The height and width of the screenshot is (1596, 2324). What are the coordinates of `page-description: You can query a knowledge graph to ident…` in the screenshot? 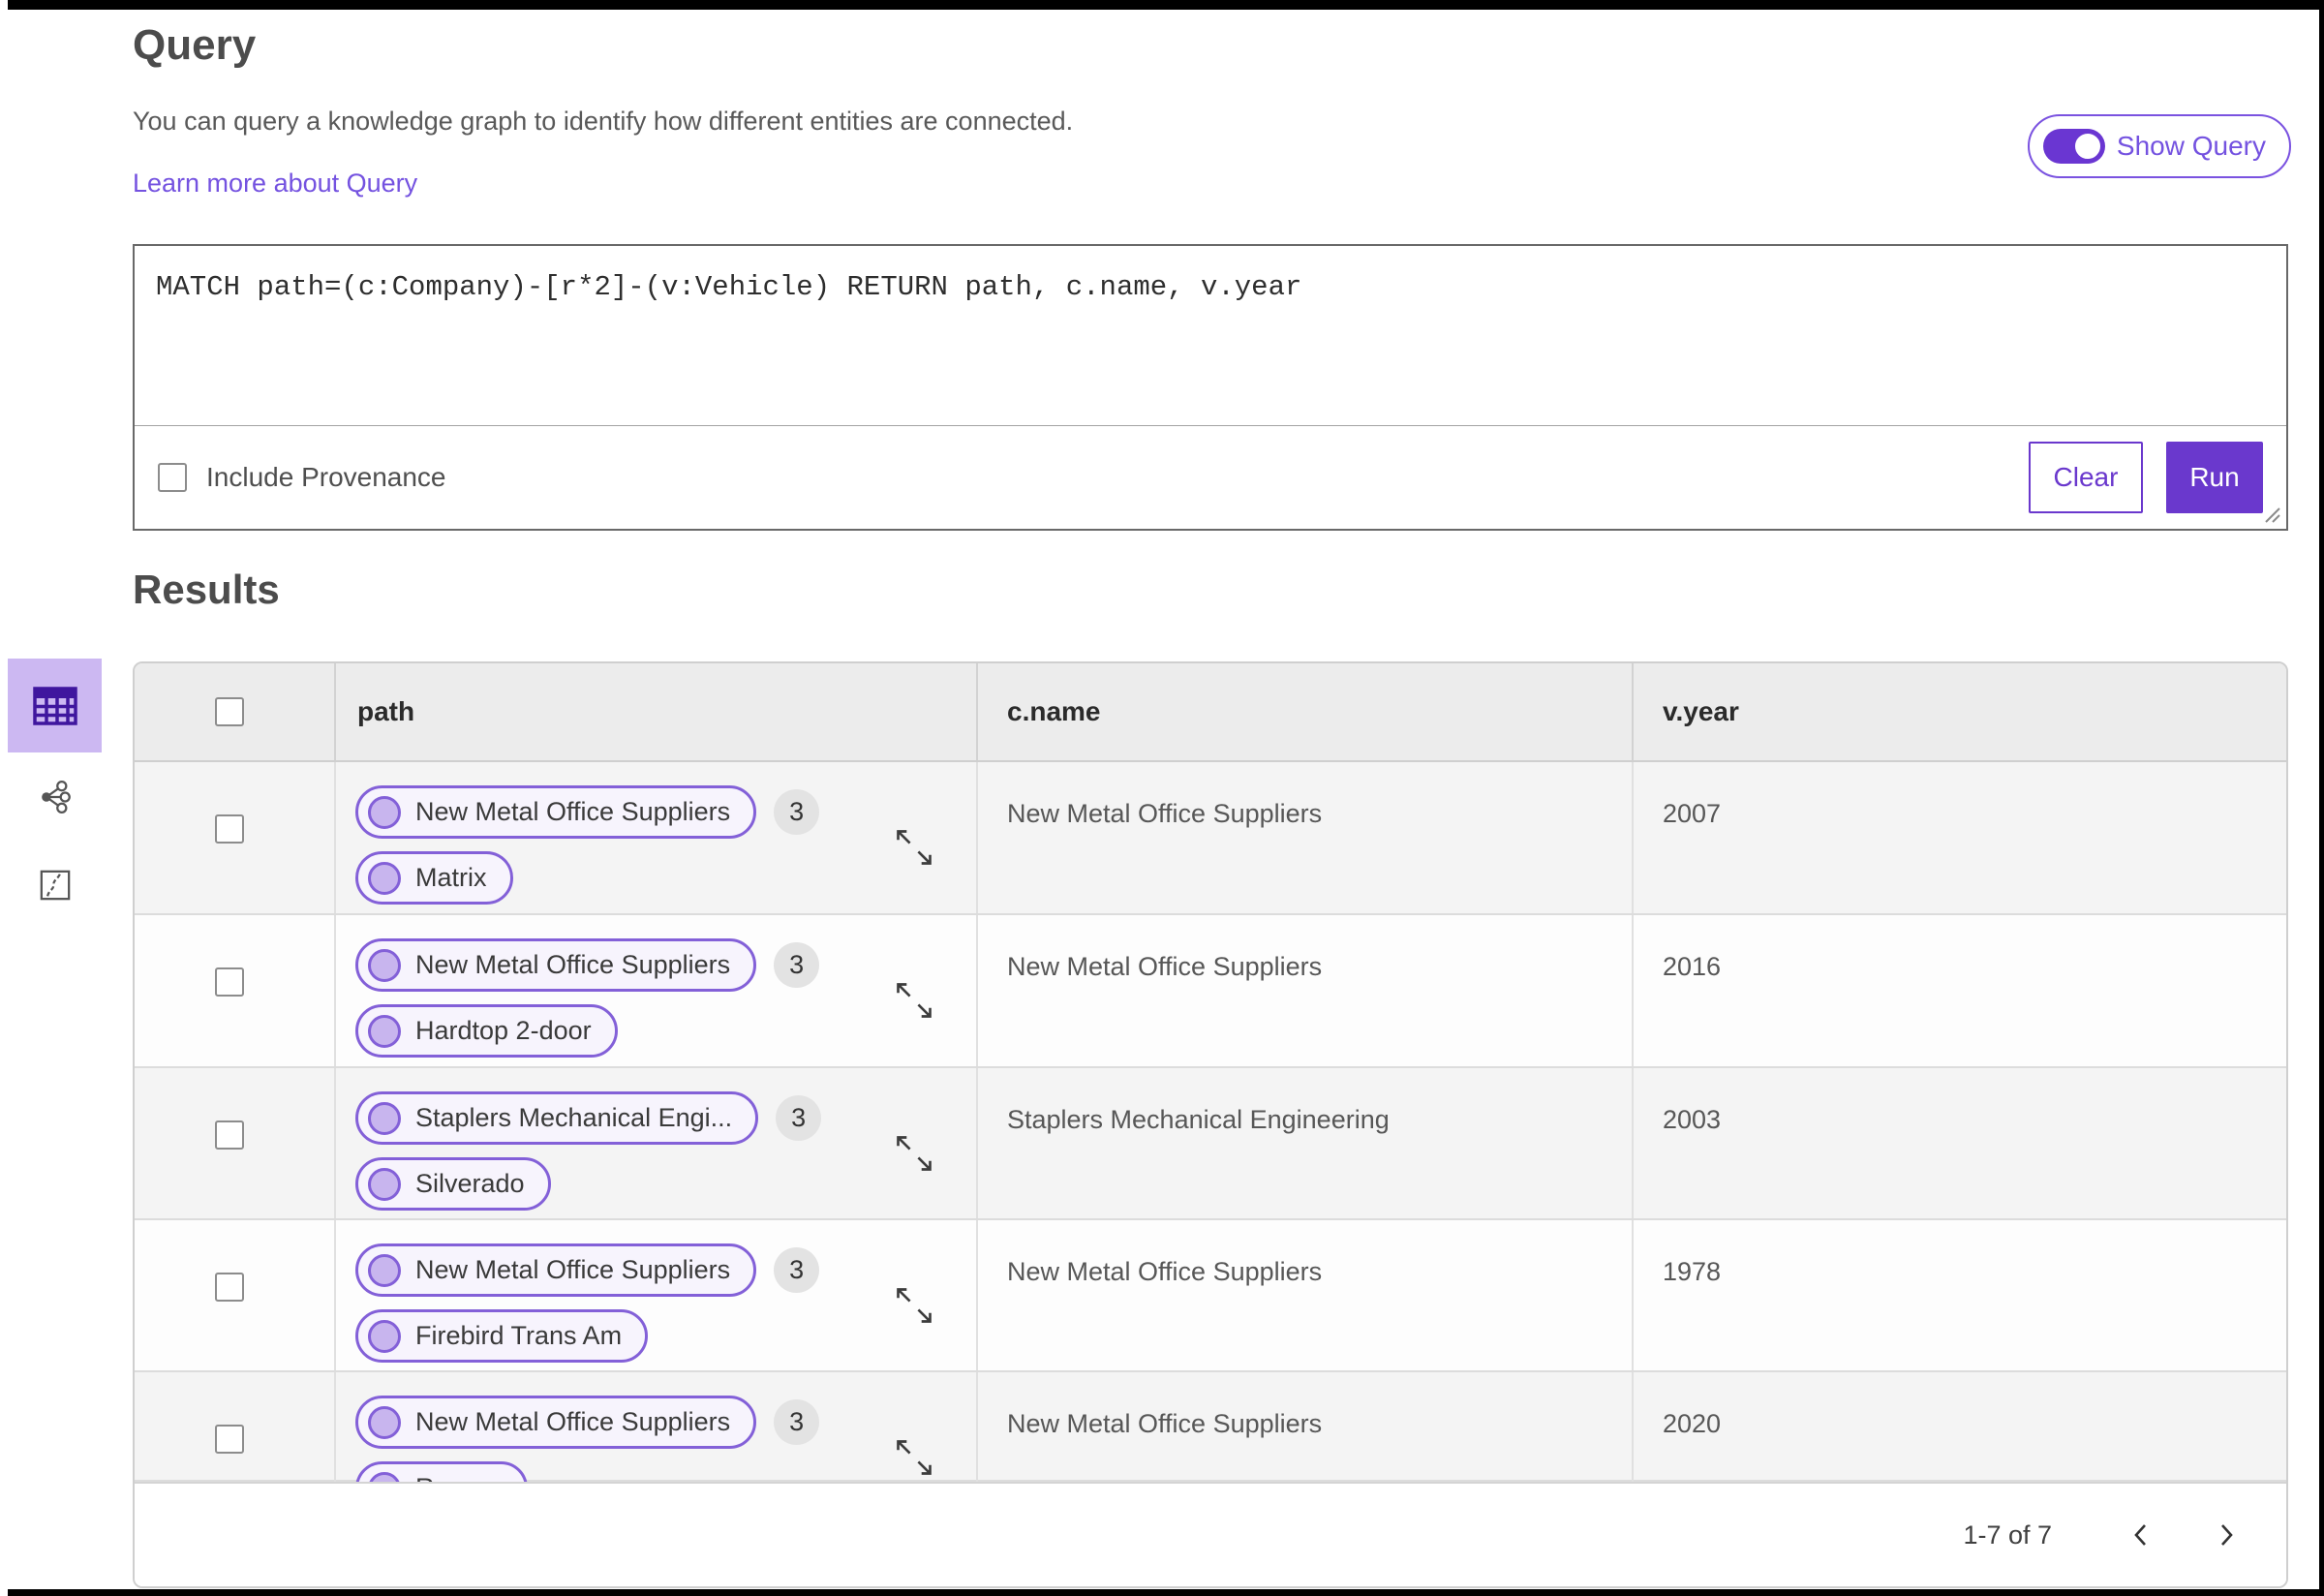 It's located at (604, 121).